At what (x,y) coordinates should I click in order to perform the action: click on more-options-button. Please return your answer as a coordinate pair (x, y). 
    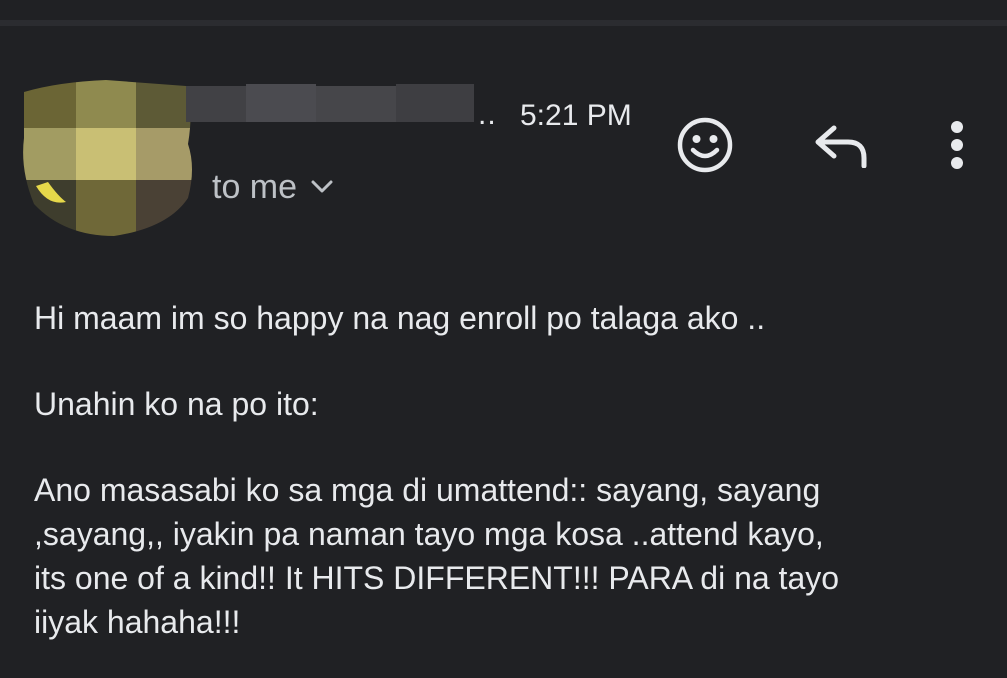
    Looking at the image, I should click on (957, 145).